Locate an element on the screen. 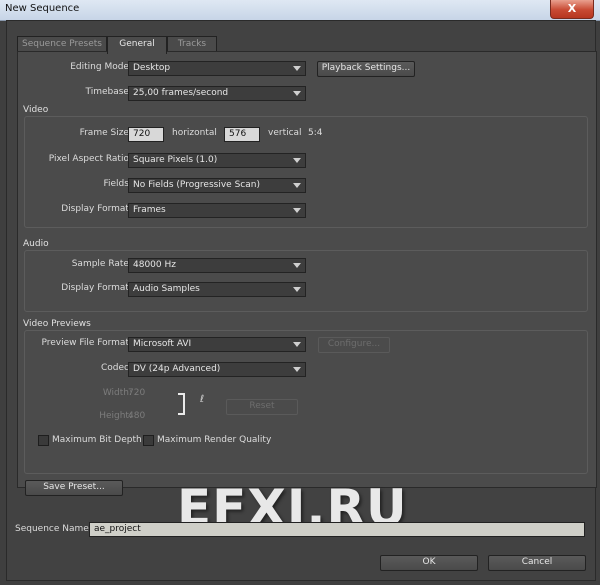 The height and width of the screenshot is (585, 600). audio-display-format-value: Audio Samples is located at coordinates (166, 289).